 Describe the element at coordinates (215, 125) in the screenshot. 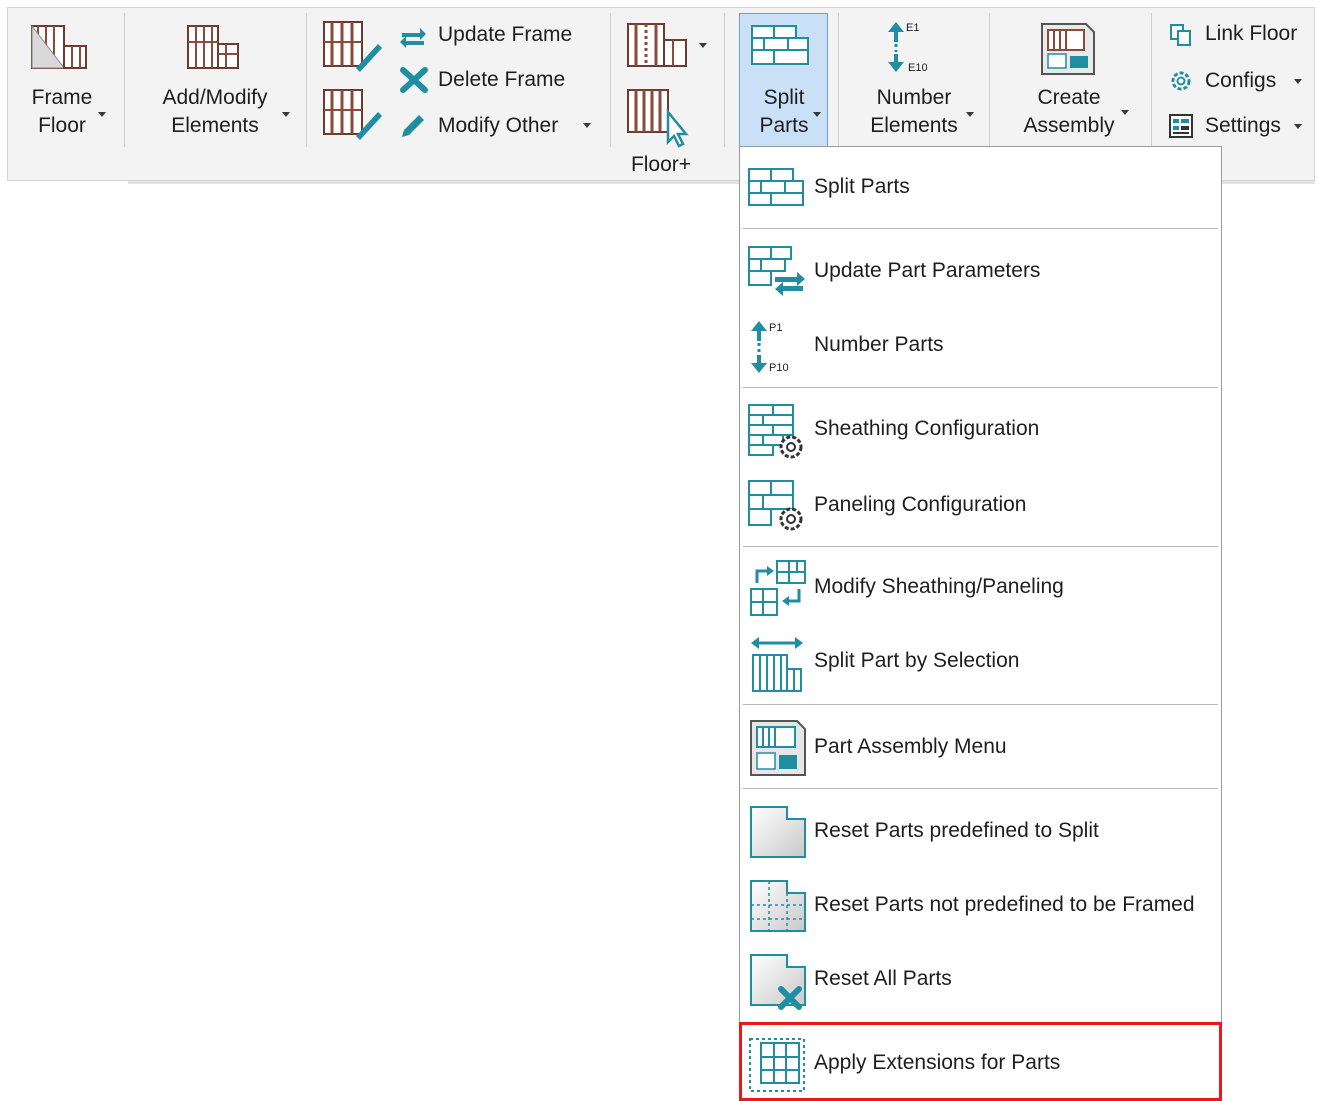

I see `add-modify-label-2: Elements` at that location.